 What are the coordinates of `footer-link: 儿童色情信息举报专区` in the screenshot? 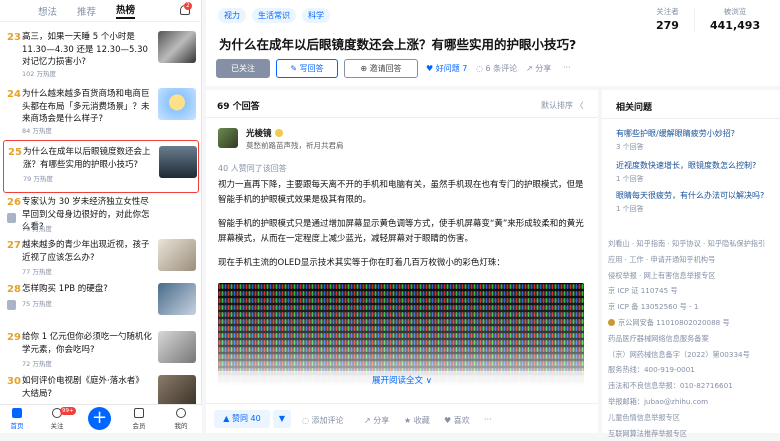 It's located at (693, 418).